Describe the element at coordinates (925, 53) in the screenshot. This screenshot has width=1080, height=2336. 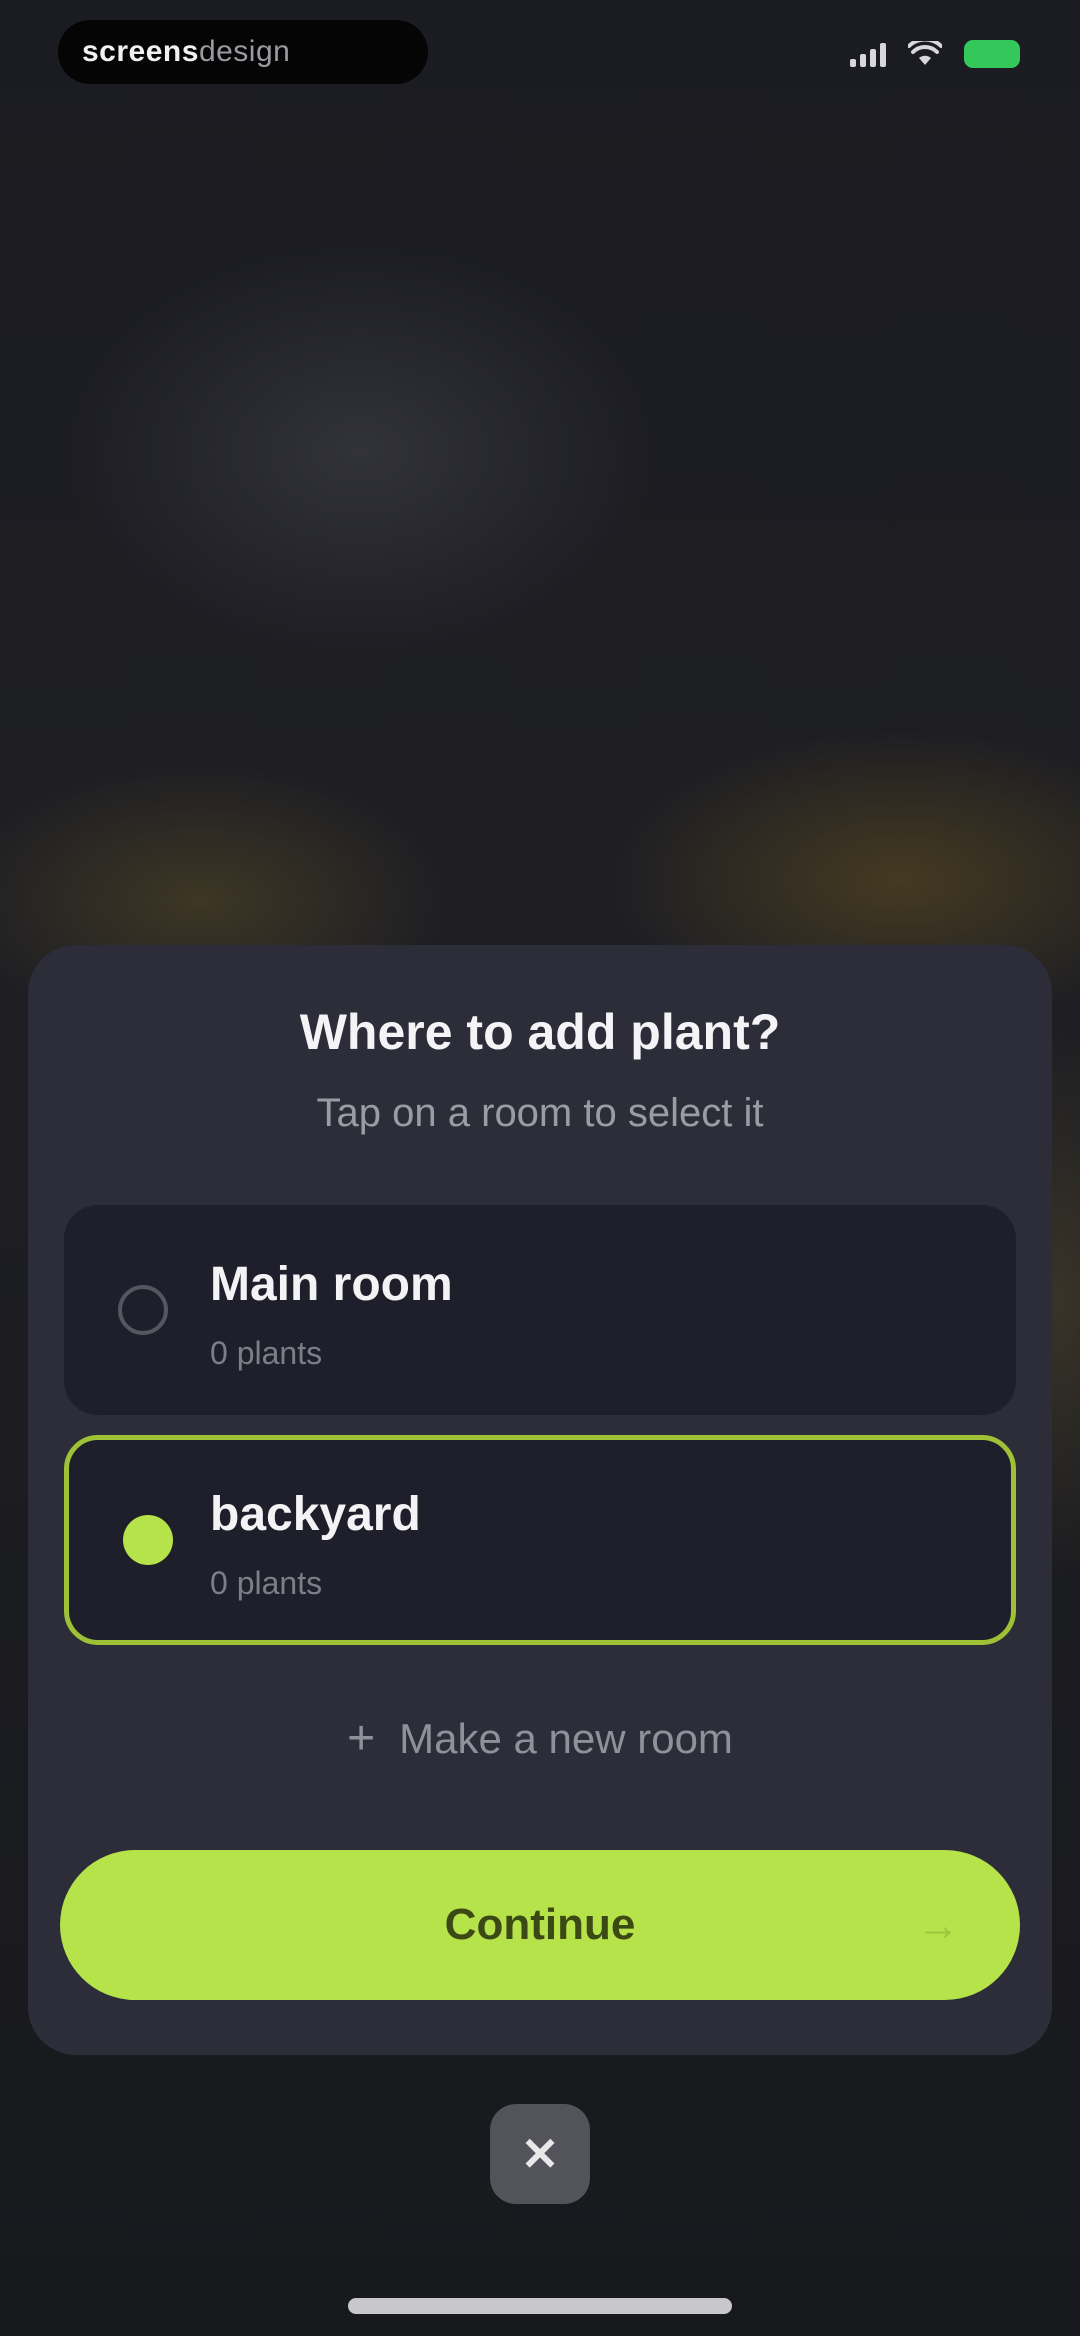
I see `wifi-icon` at that location.